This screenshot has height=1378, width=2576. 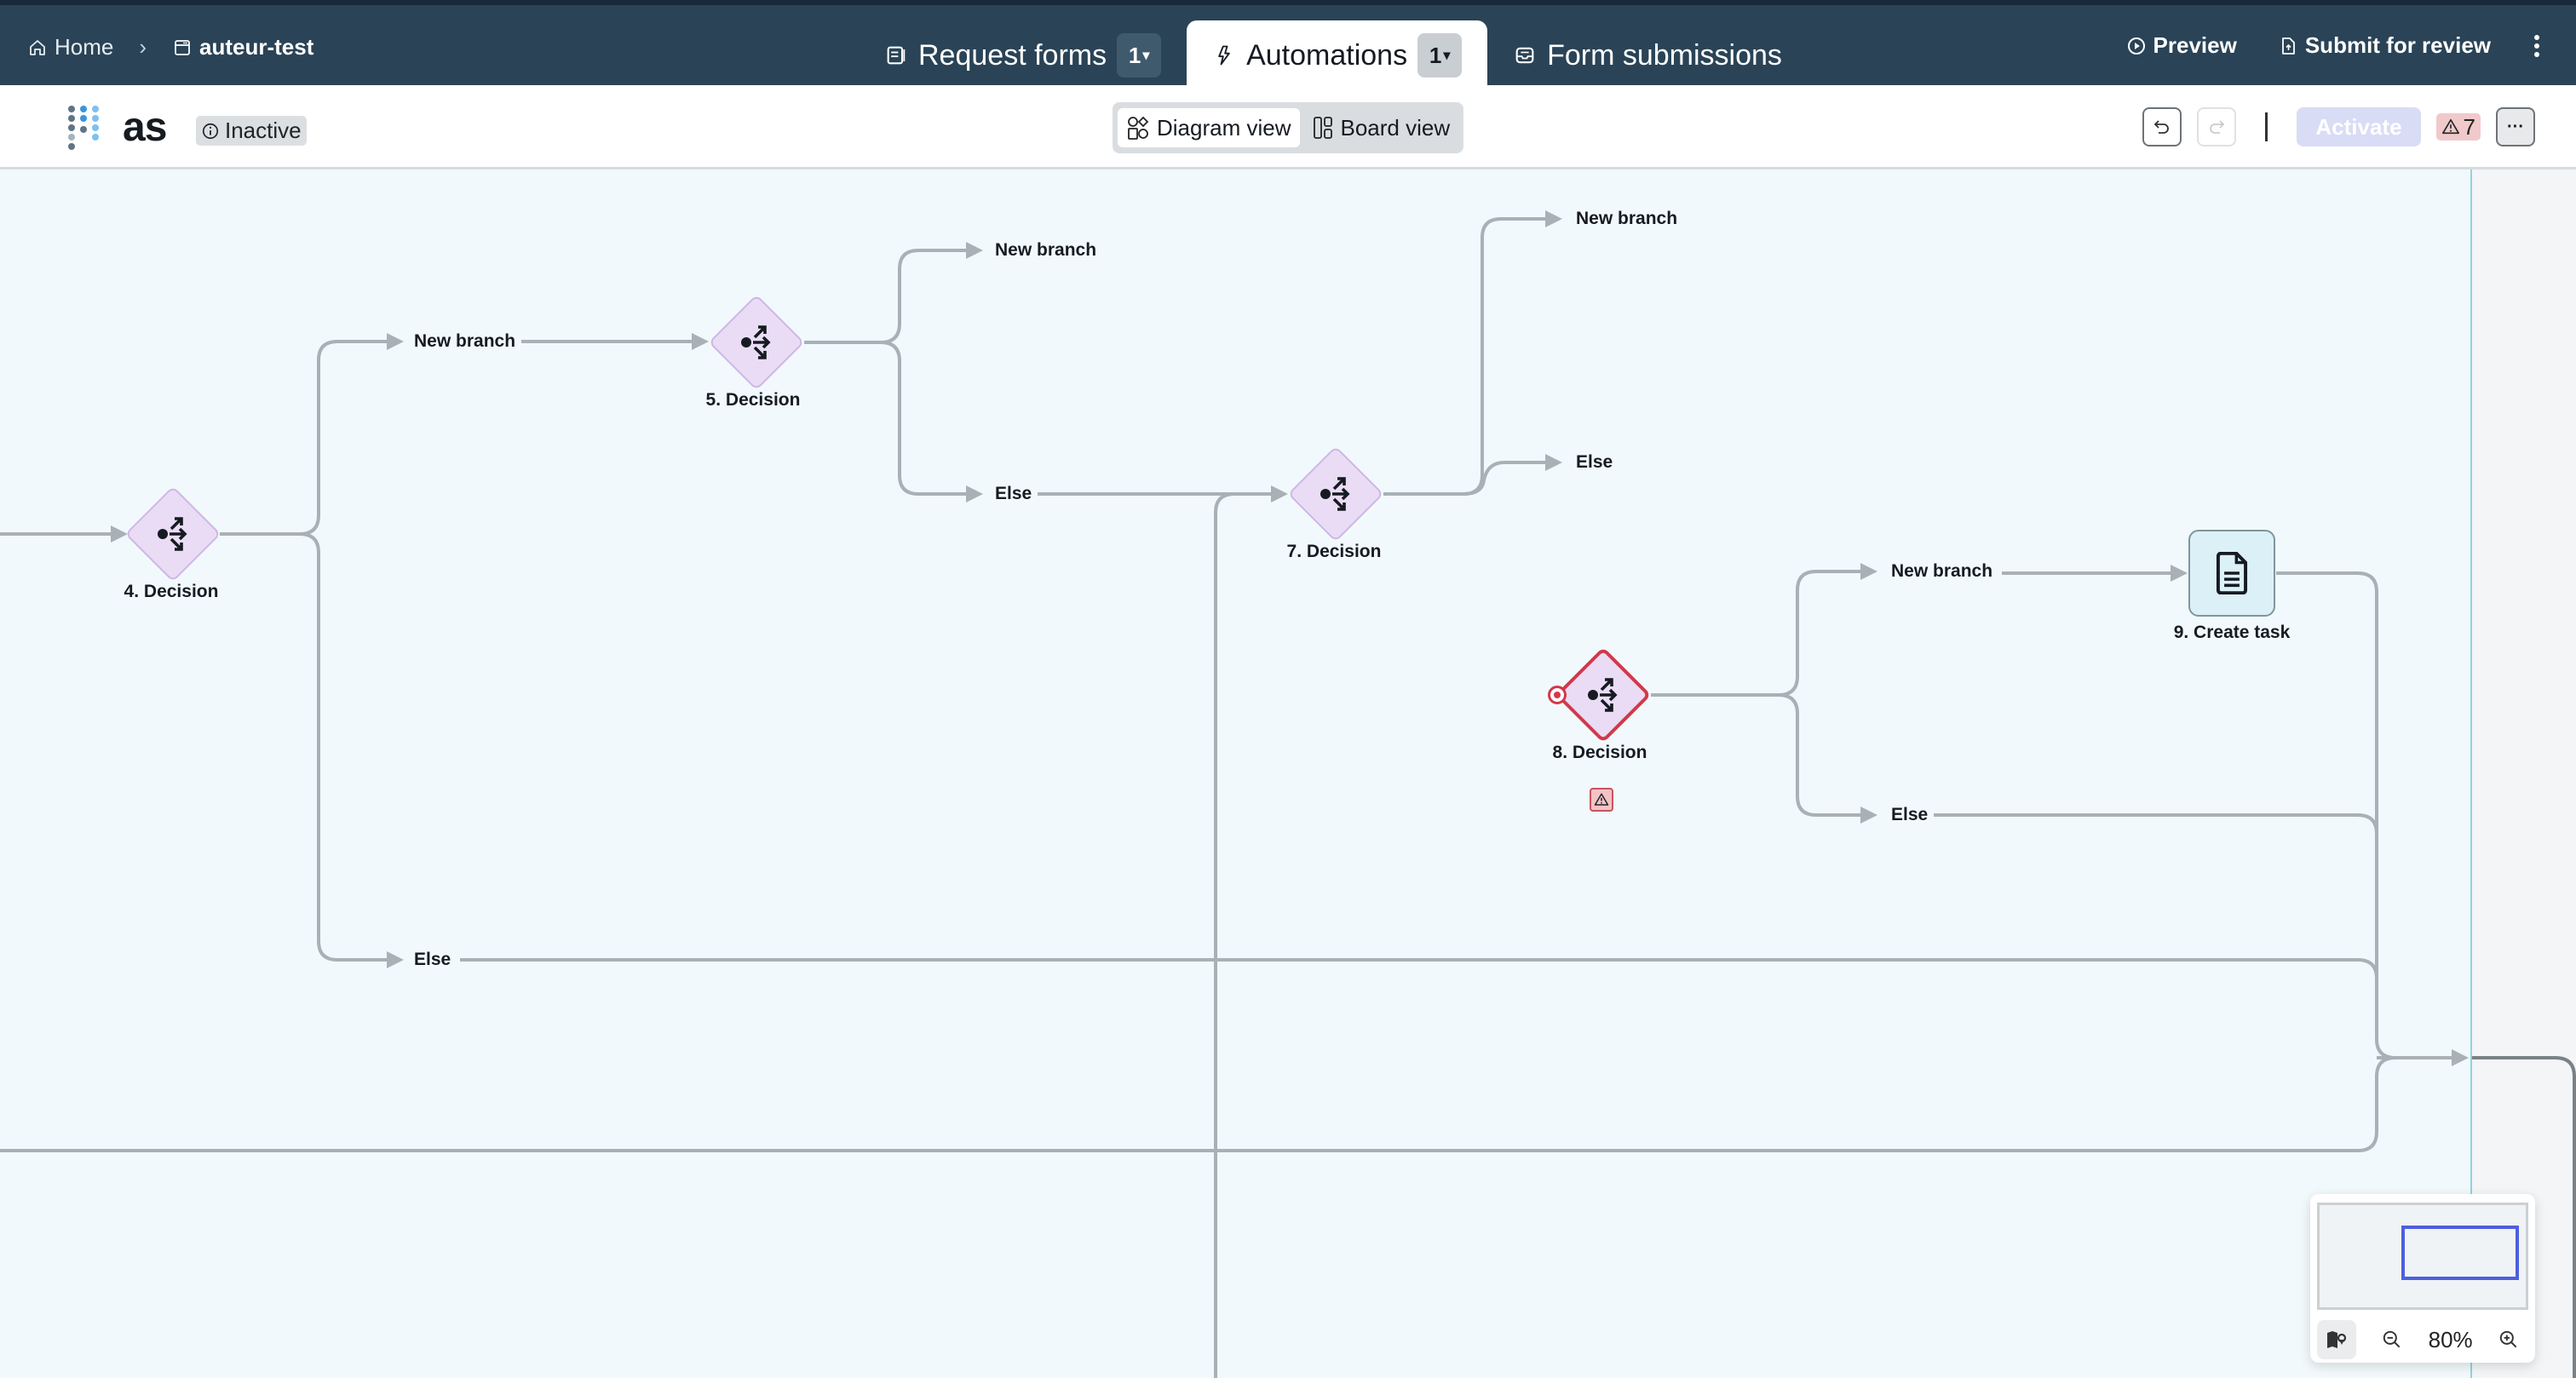 I want to click on edge-decision-8-else-merge, so click(x=2156, y=824).